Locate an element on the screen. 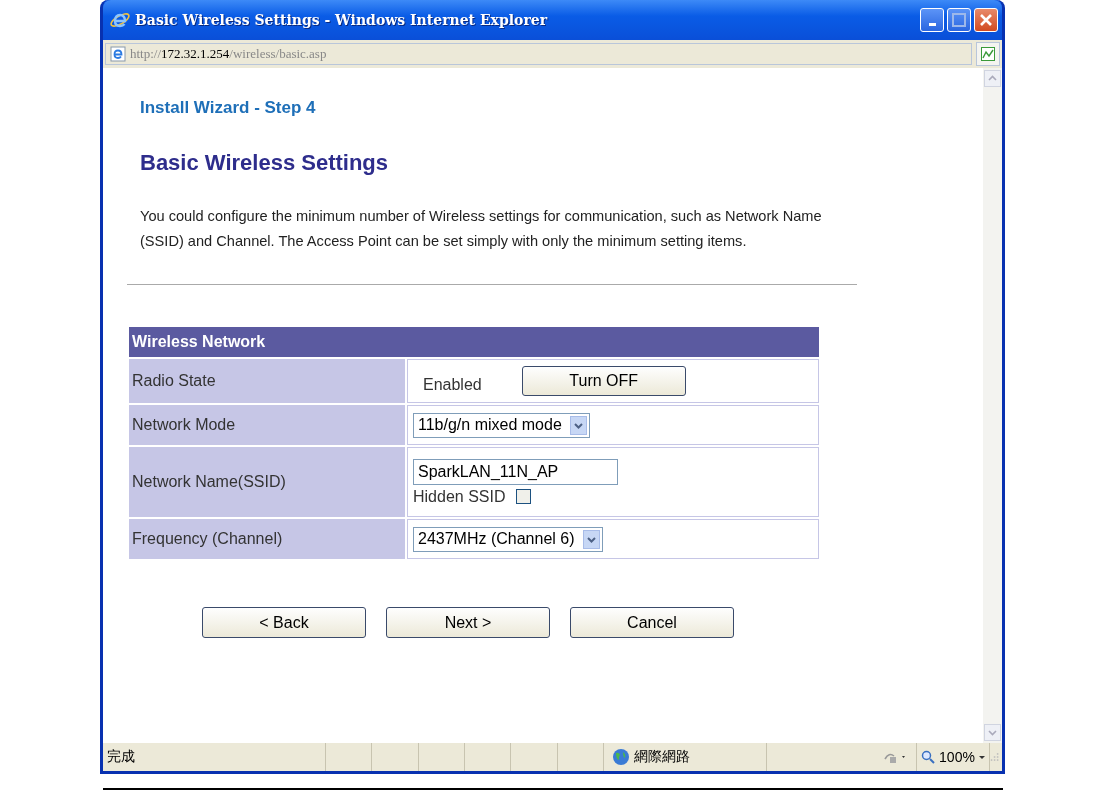 Image resolution: width=1105 pixels, height=798 pixels. url-text: http://172.32.1.254/wireless/basic.asp is located at coordinates (228, 54).